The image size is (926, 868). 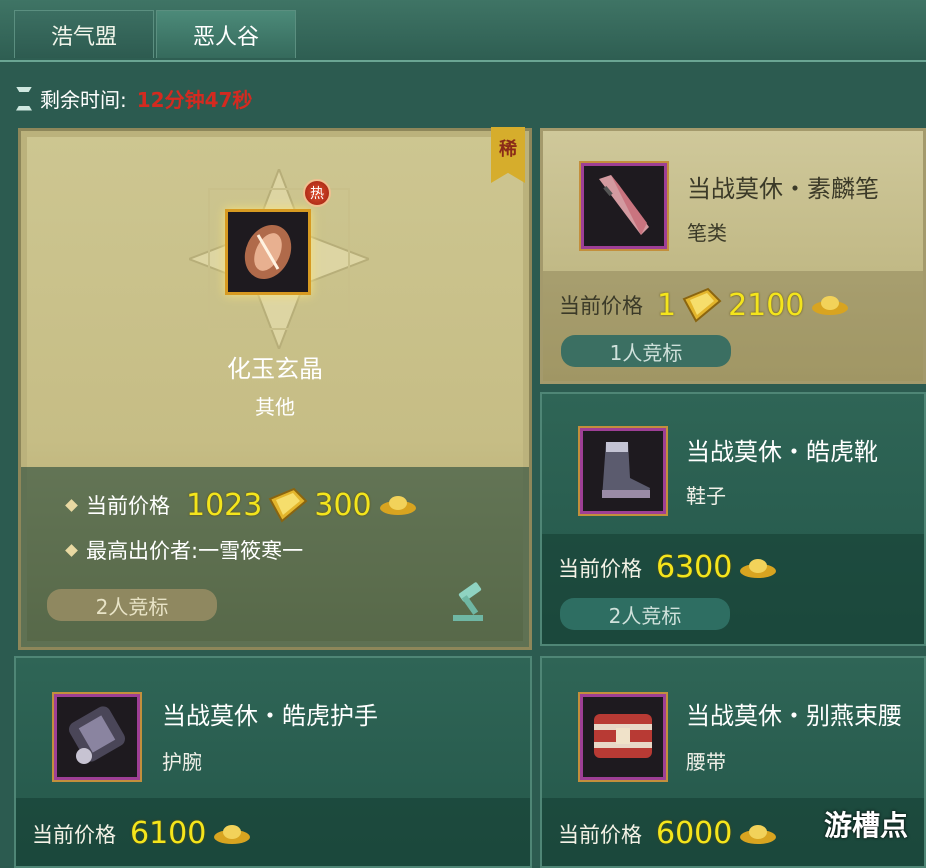 I want to click on item-price-gold: 6300, so click(x=694, y=567).